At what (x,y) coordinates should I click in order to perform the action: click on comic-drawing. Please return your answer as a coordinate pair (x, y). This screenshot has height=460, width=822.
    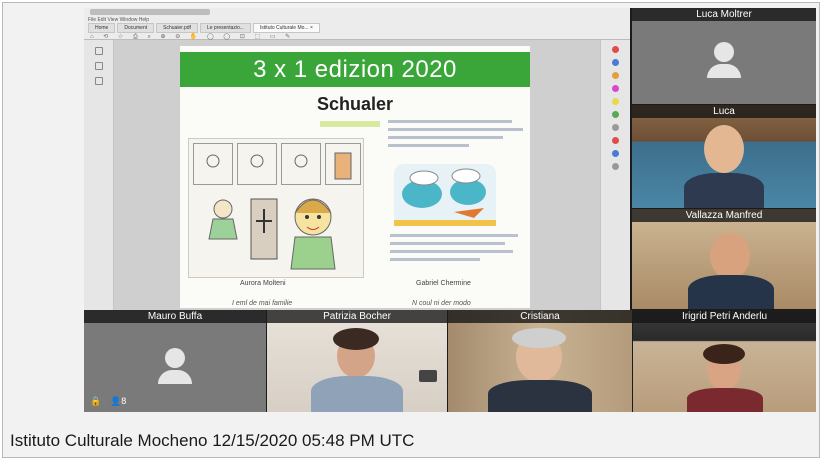
    Looking at the image, I should click on (276, 208).